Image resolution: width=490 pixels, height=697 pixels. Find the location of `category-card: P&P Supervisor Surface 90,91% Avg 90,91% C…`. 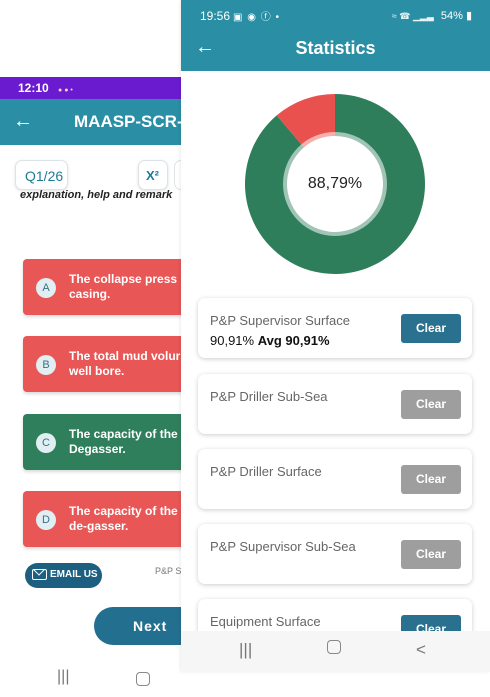

category-card: P&P Supervisor Surface 90,91% Avg 90,91% C… is located at coordinates (335, 328).